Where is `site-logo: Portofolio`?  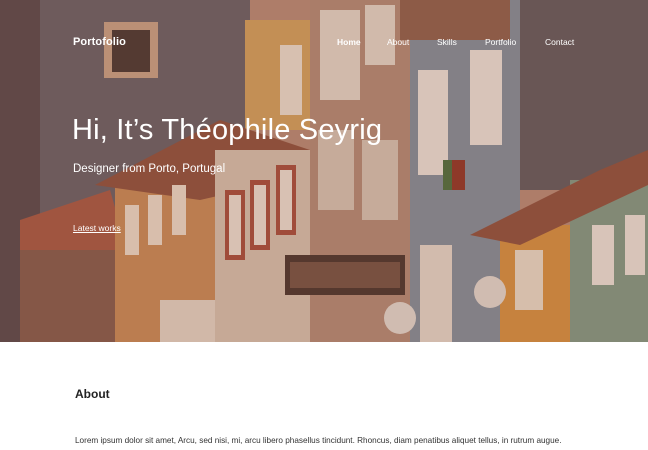 site-logo: Portofolio is located at coordinates (99, 42).